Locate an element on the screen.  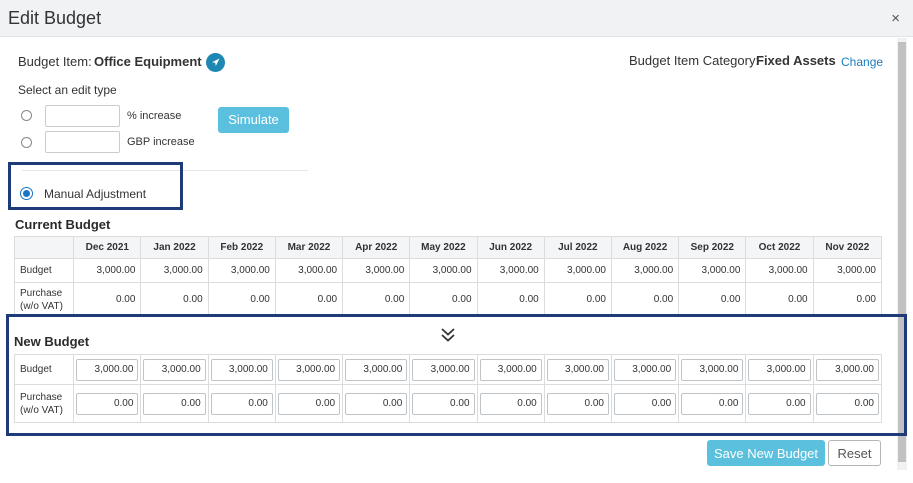
month-header: Oct 2022 is located at coordinates (779, 247).